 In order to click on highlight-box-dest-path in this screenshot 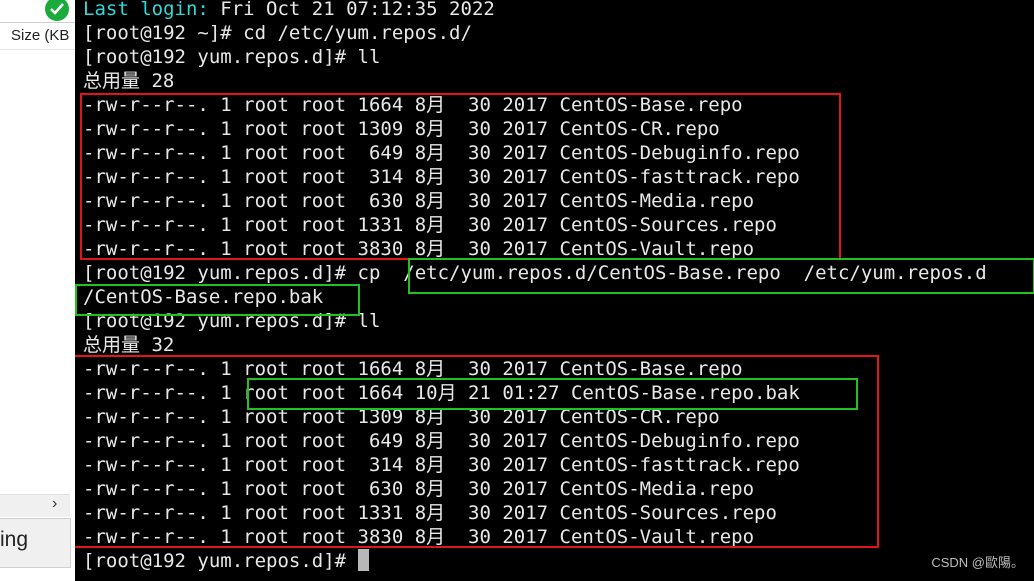, I will do `click(217, 300)`.